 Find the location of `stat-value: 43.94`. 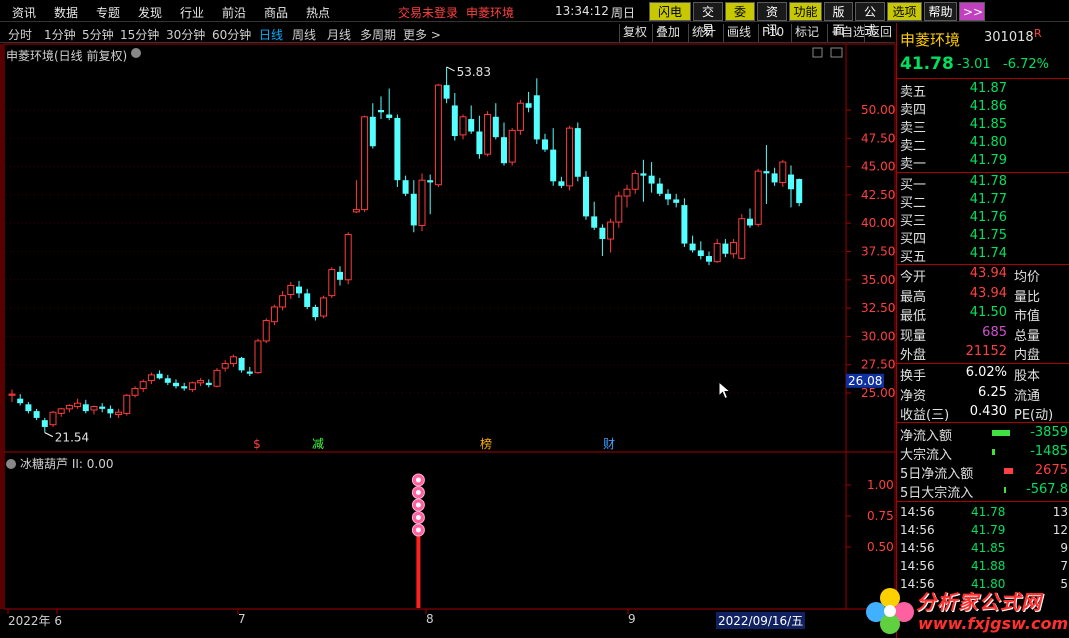

stat-value: 43.94 is located at coordinates (988, 273).